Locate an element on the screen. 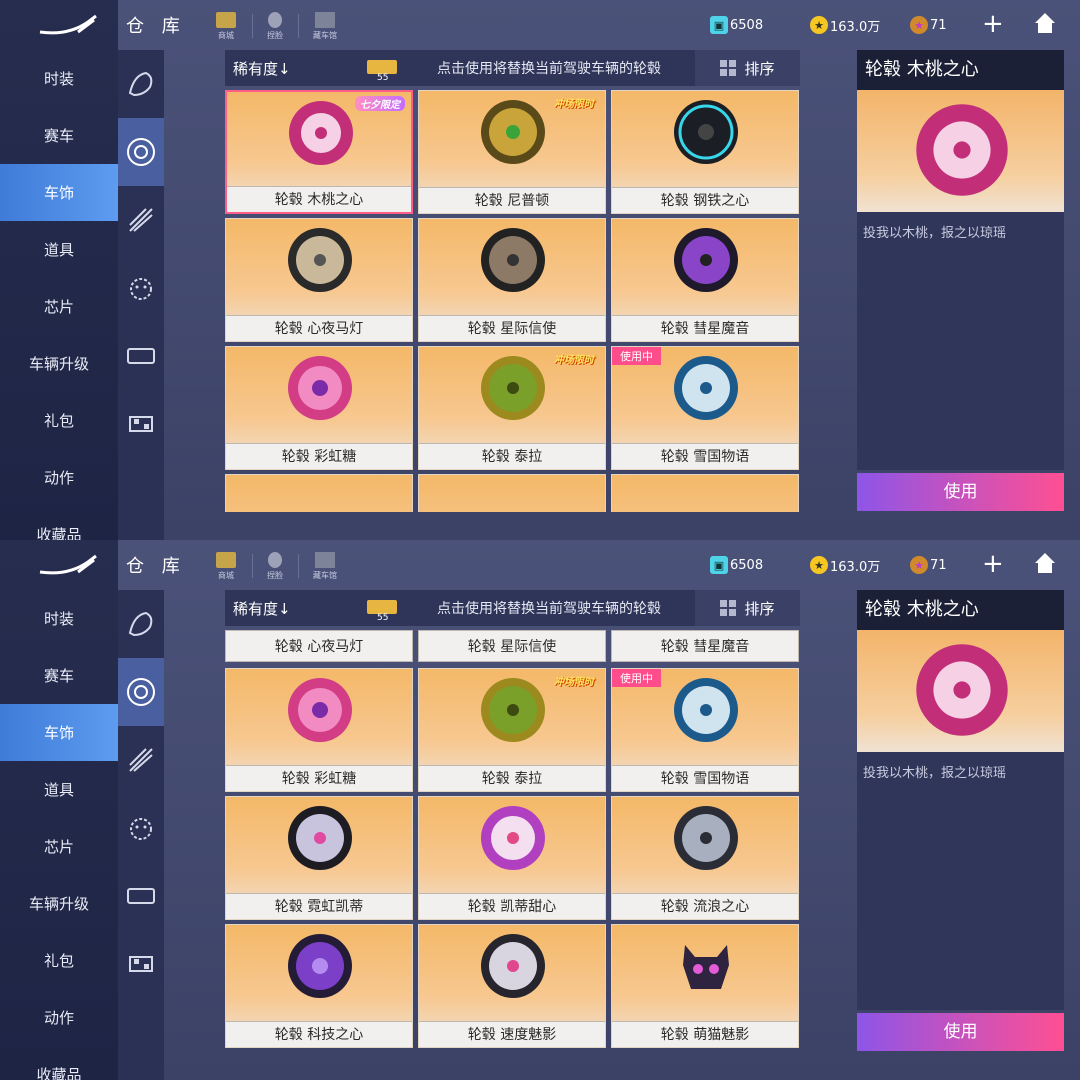 Image resolution: width=1080 pixels, height=1080 pixels. detail-title: 轮毂 木桃之心 is located at coordinates (960, 70).